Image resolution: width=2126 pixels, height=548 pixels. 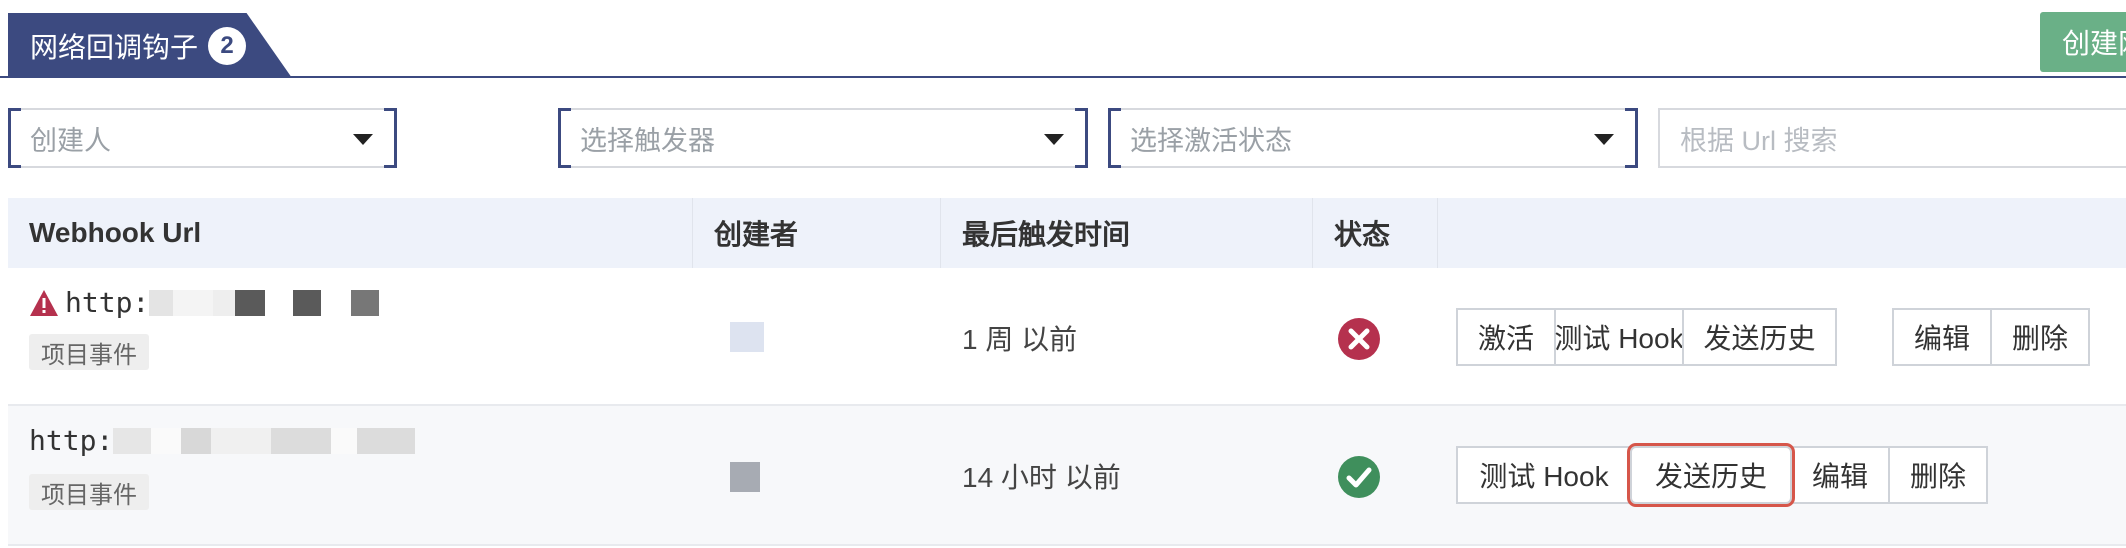 I want to click on row-actions-secondary: 编辑 删除, so click(x=1991, y=337).